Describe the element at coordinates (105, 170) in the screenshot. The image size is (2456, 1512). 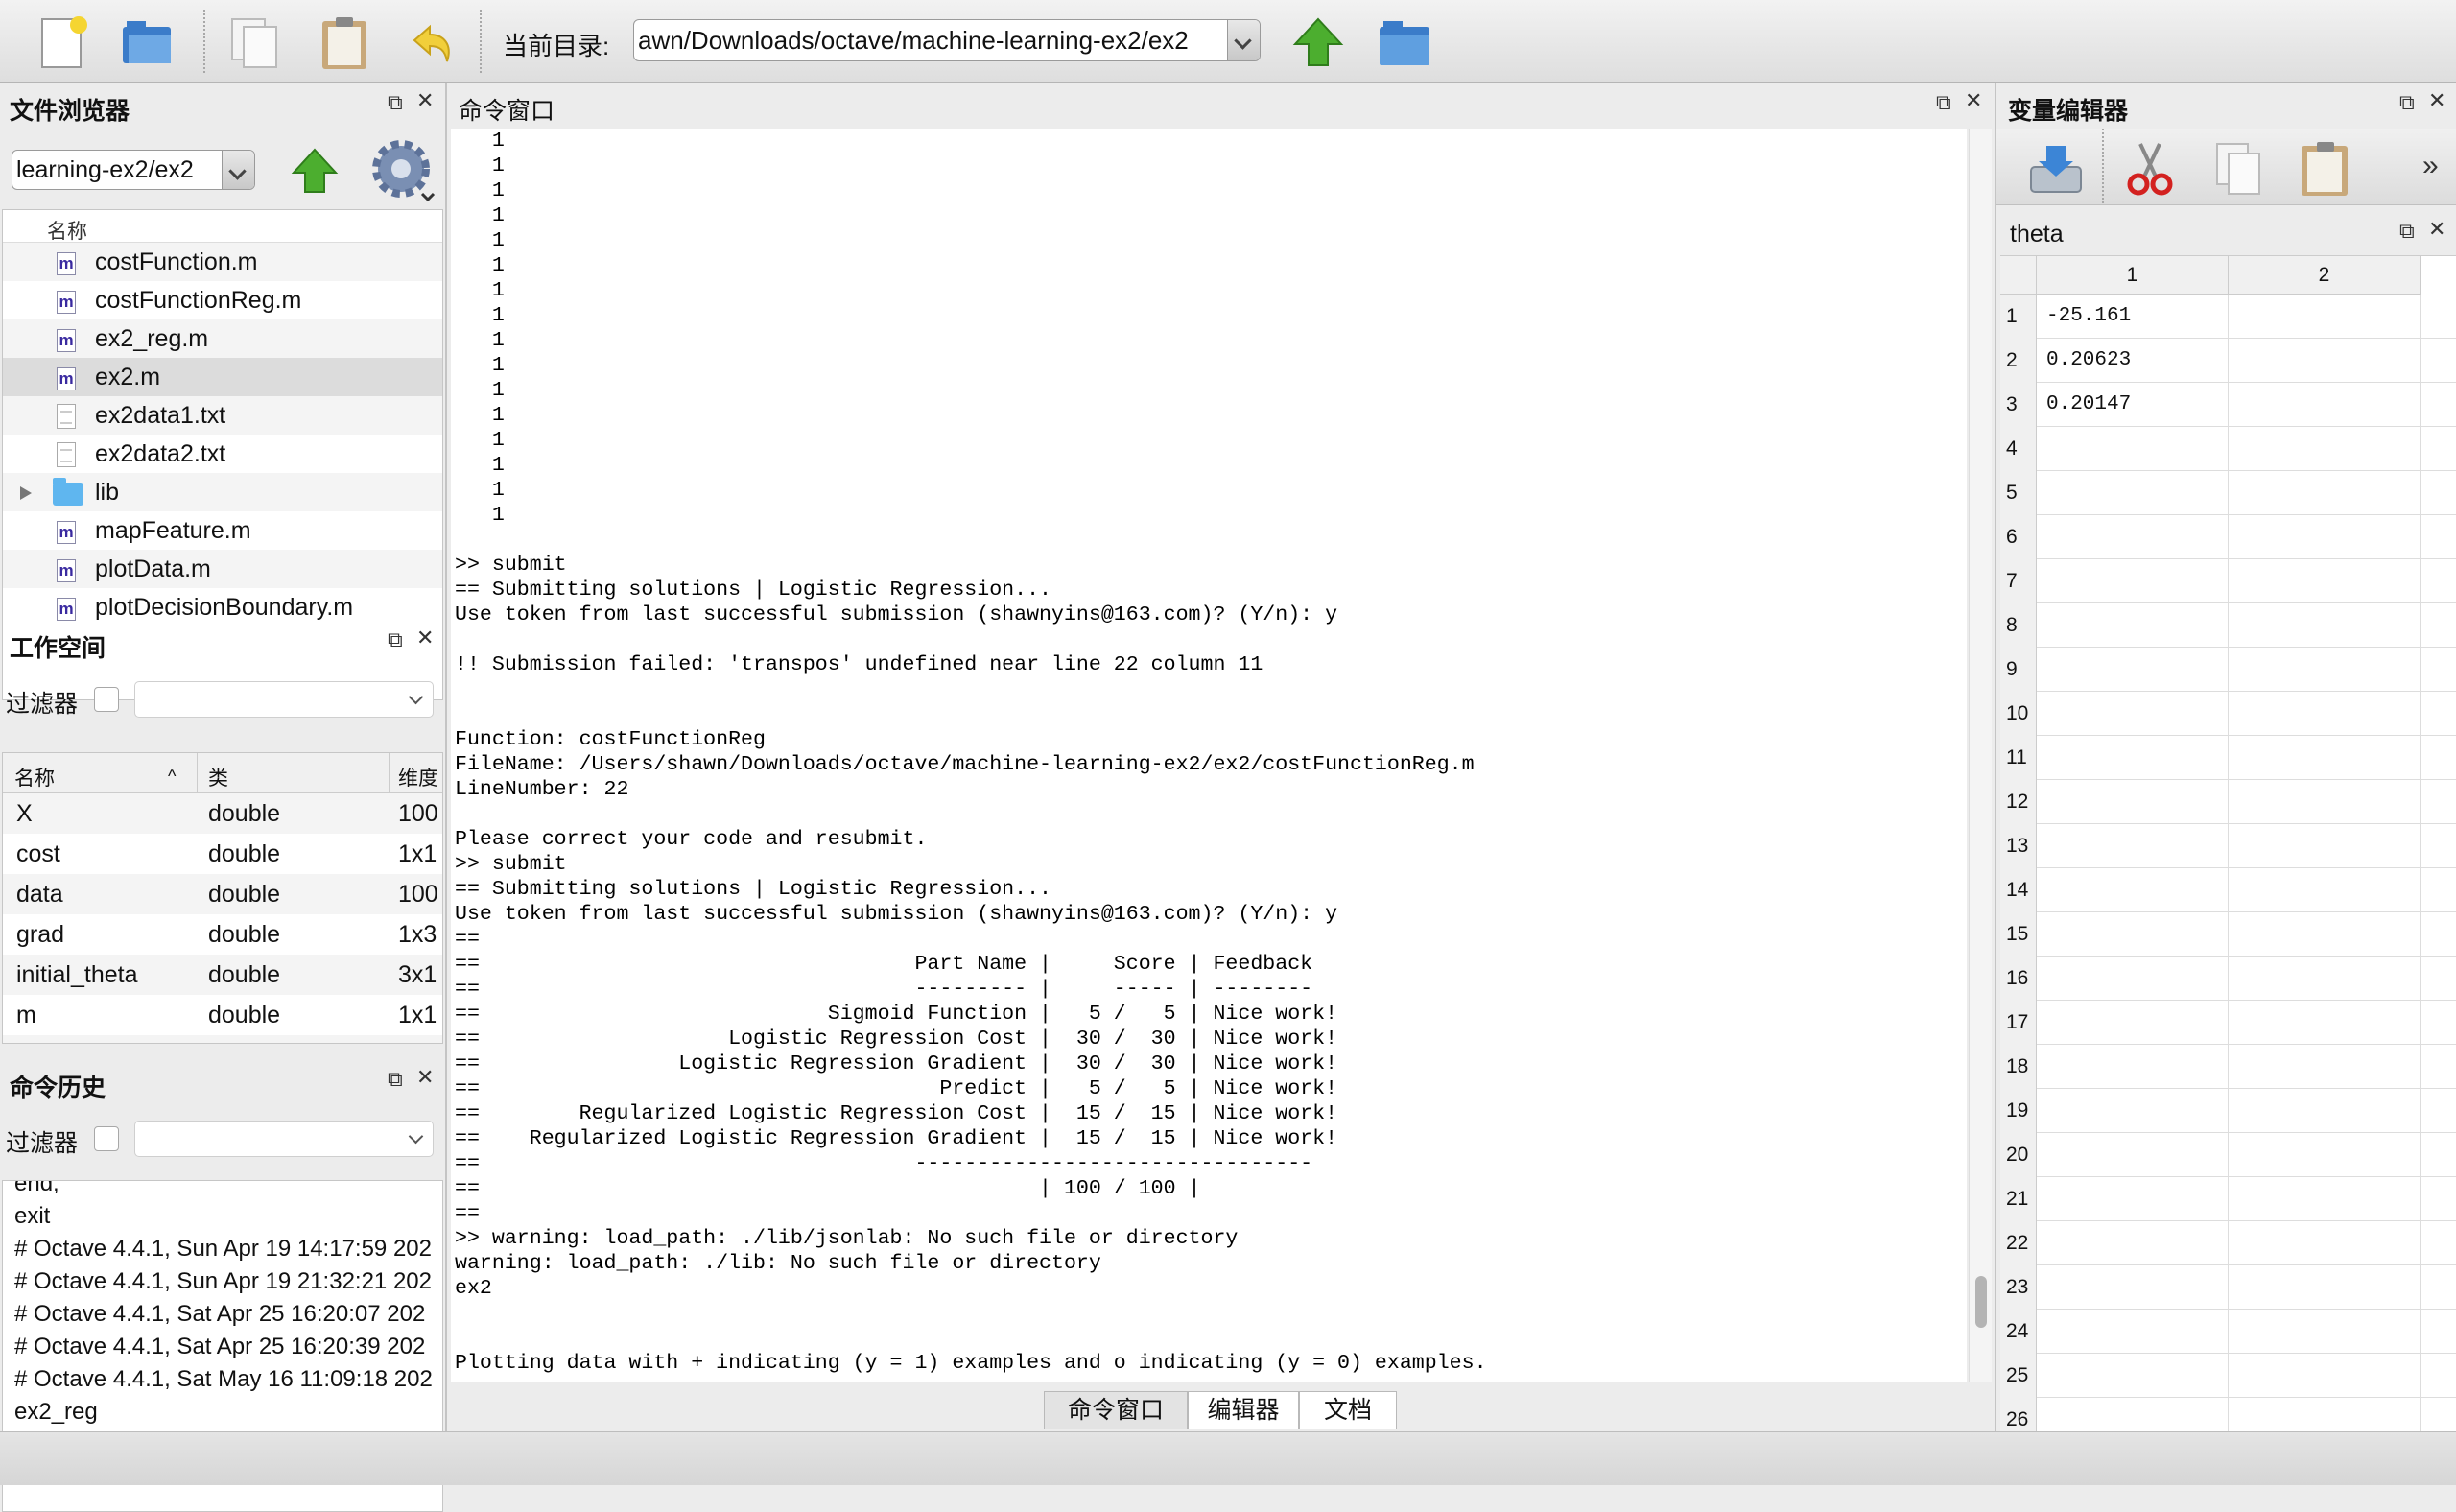
I see `file-browser-path-value: learning-ex2/ex2` at that location.